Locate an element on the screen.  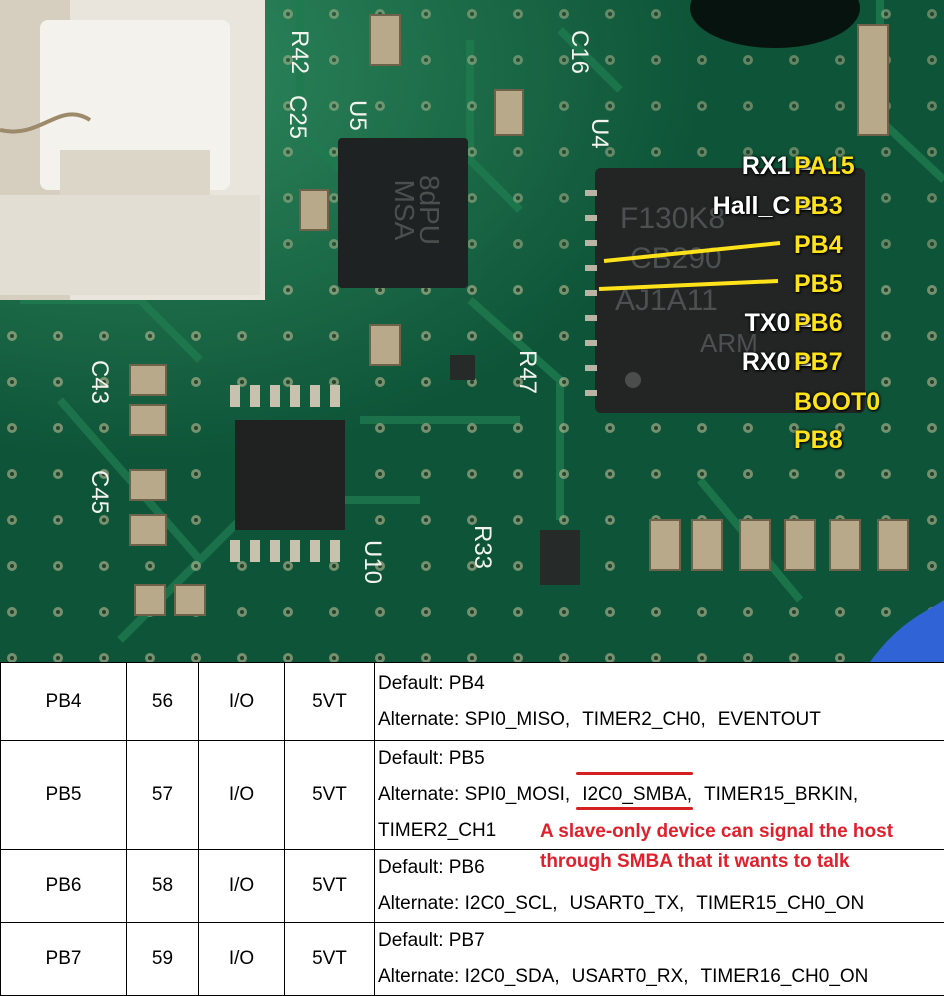
pin-label-pb3: Hall_C = PB3 is located at coordinates (752, 210).